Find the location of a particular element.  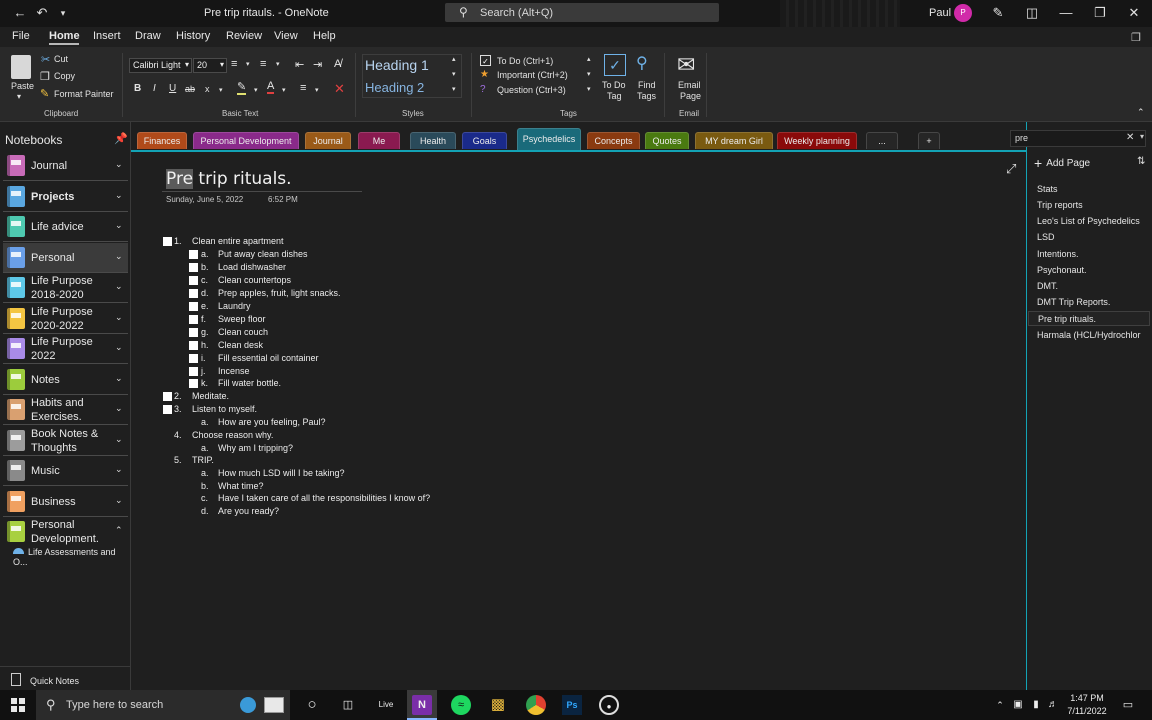

section-tab: Weekly planning is located at coordinates (817, 140).